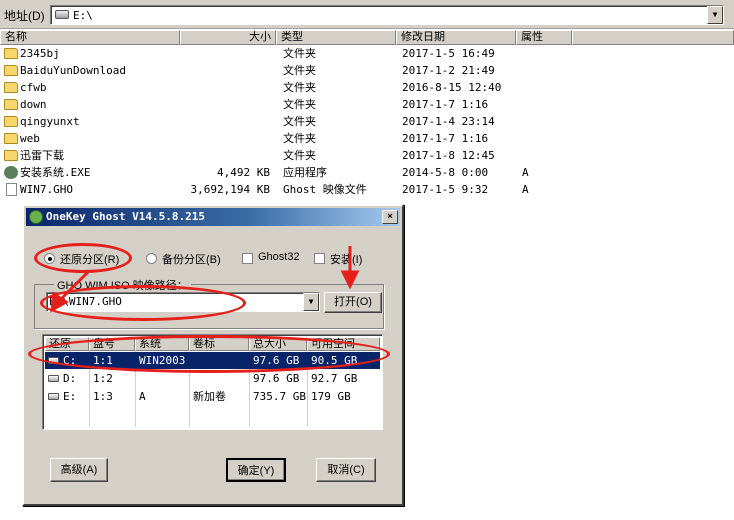 The width and height of the screenshot is (734, 520). I want to click on annotation-arrow-line, so click(74, 286).